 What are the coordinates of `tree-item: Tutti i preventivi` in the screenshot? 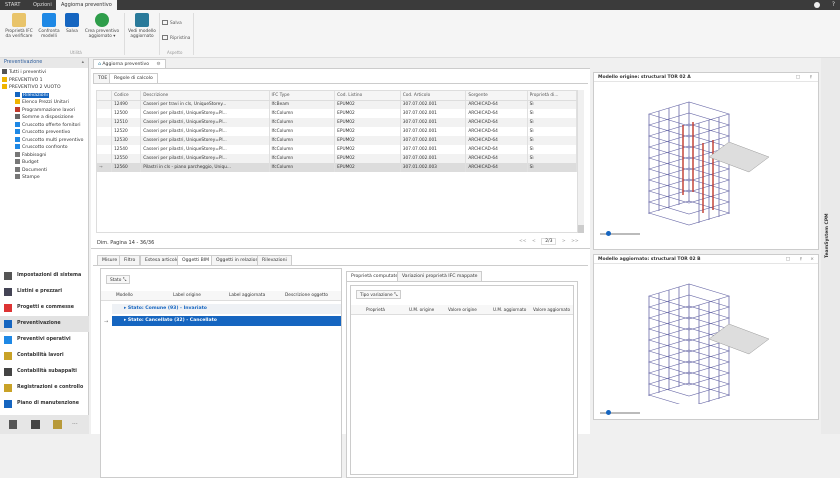 It's located at (44, 73).